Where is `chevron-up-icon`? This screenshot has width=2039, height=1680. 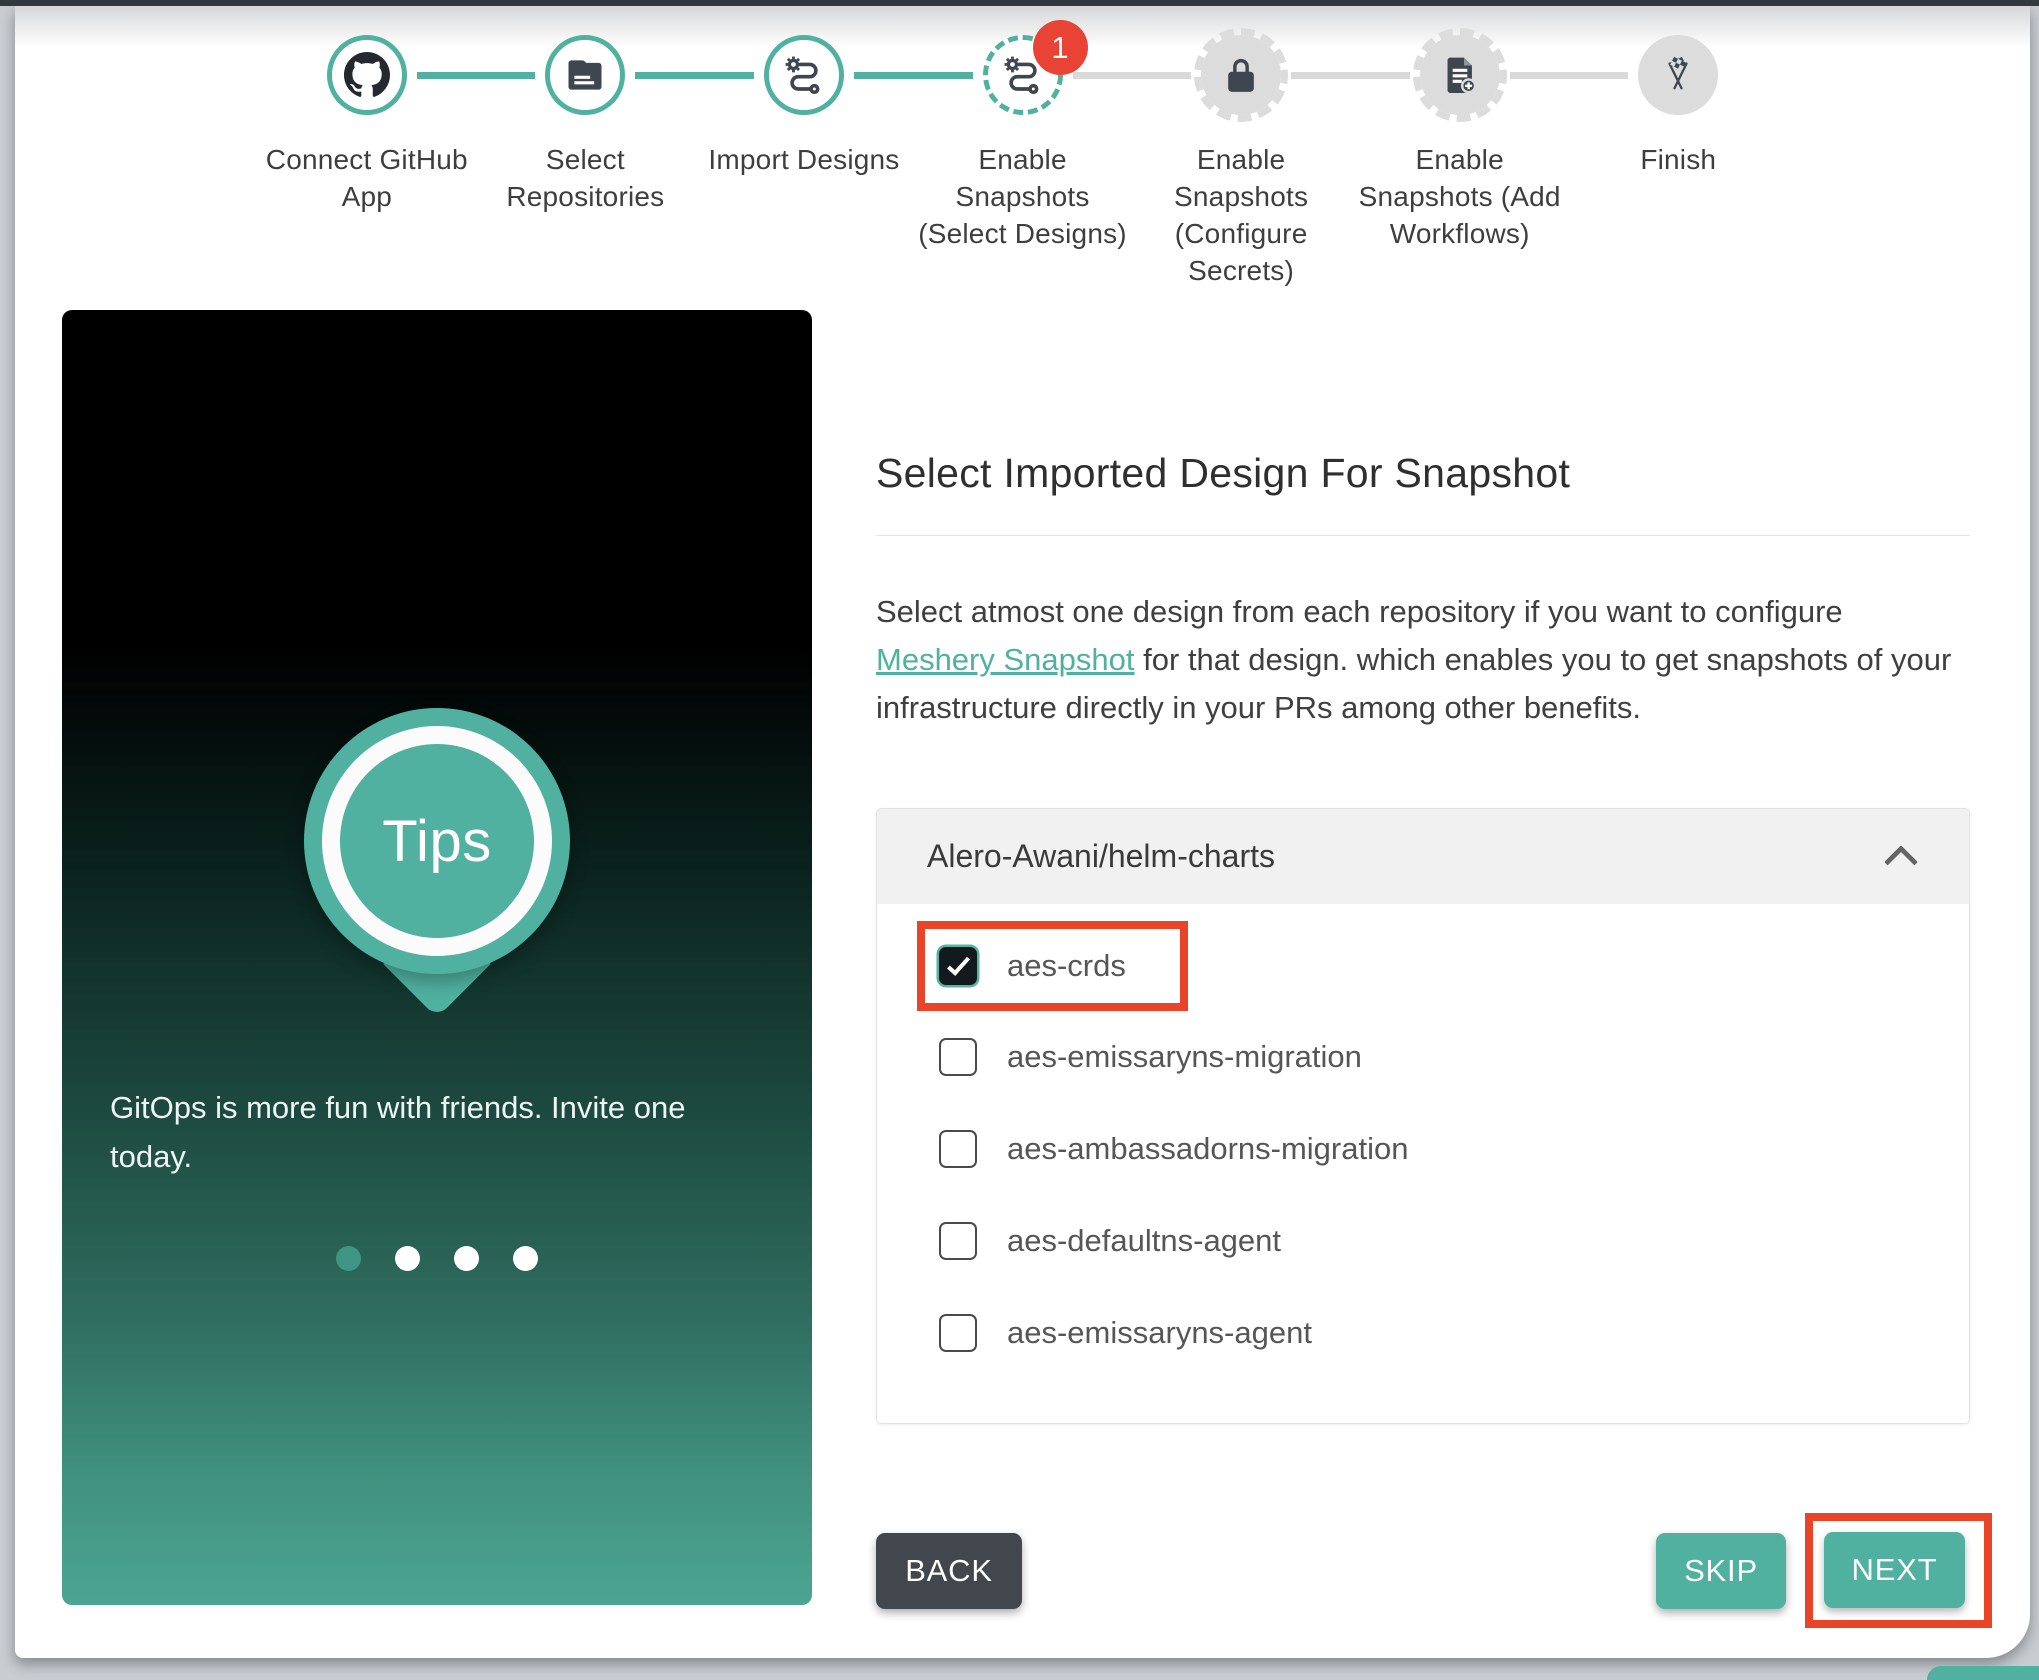
chevron-up-icon is located at coordinates (1901, 861).